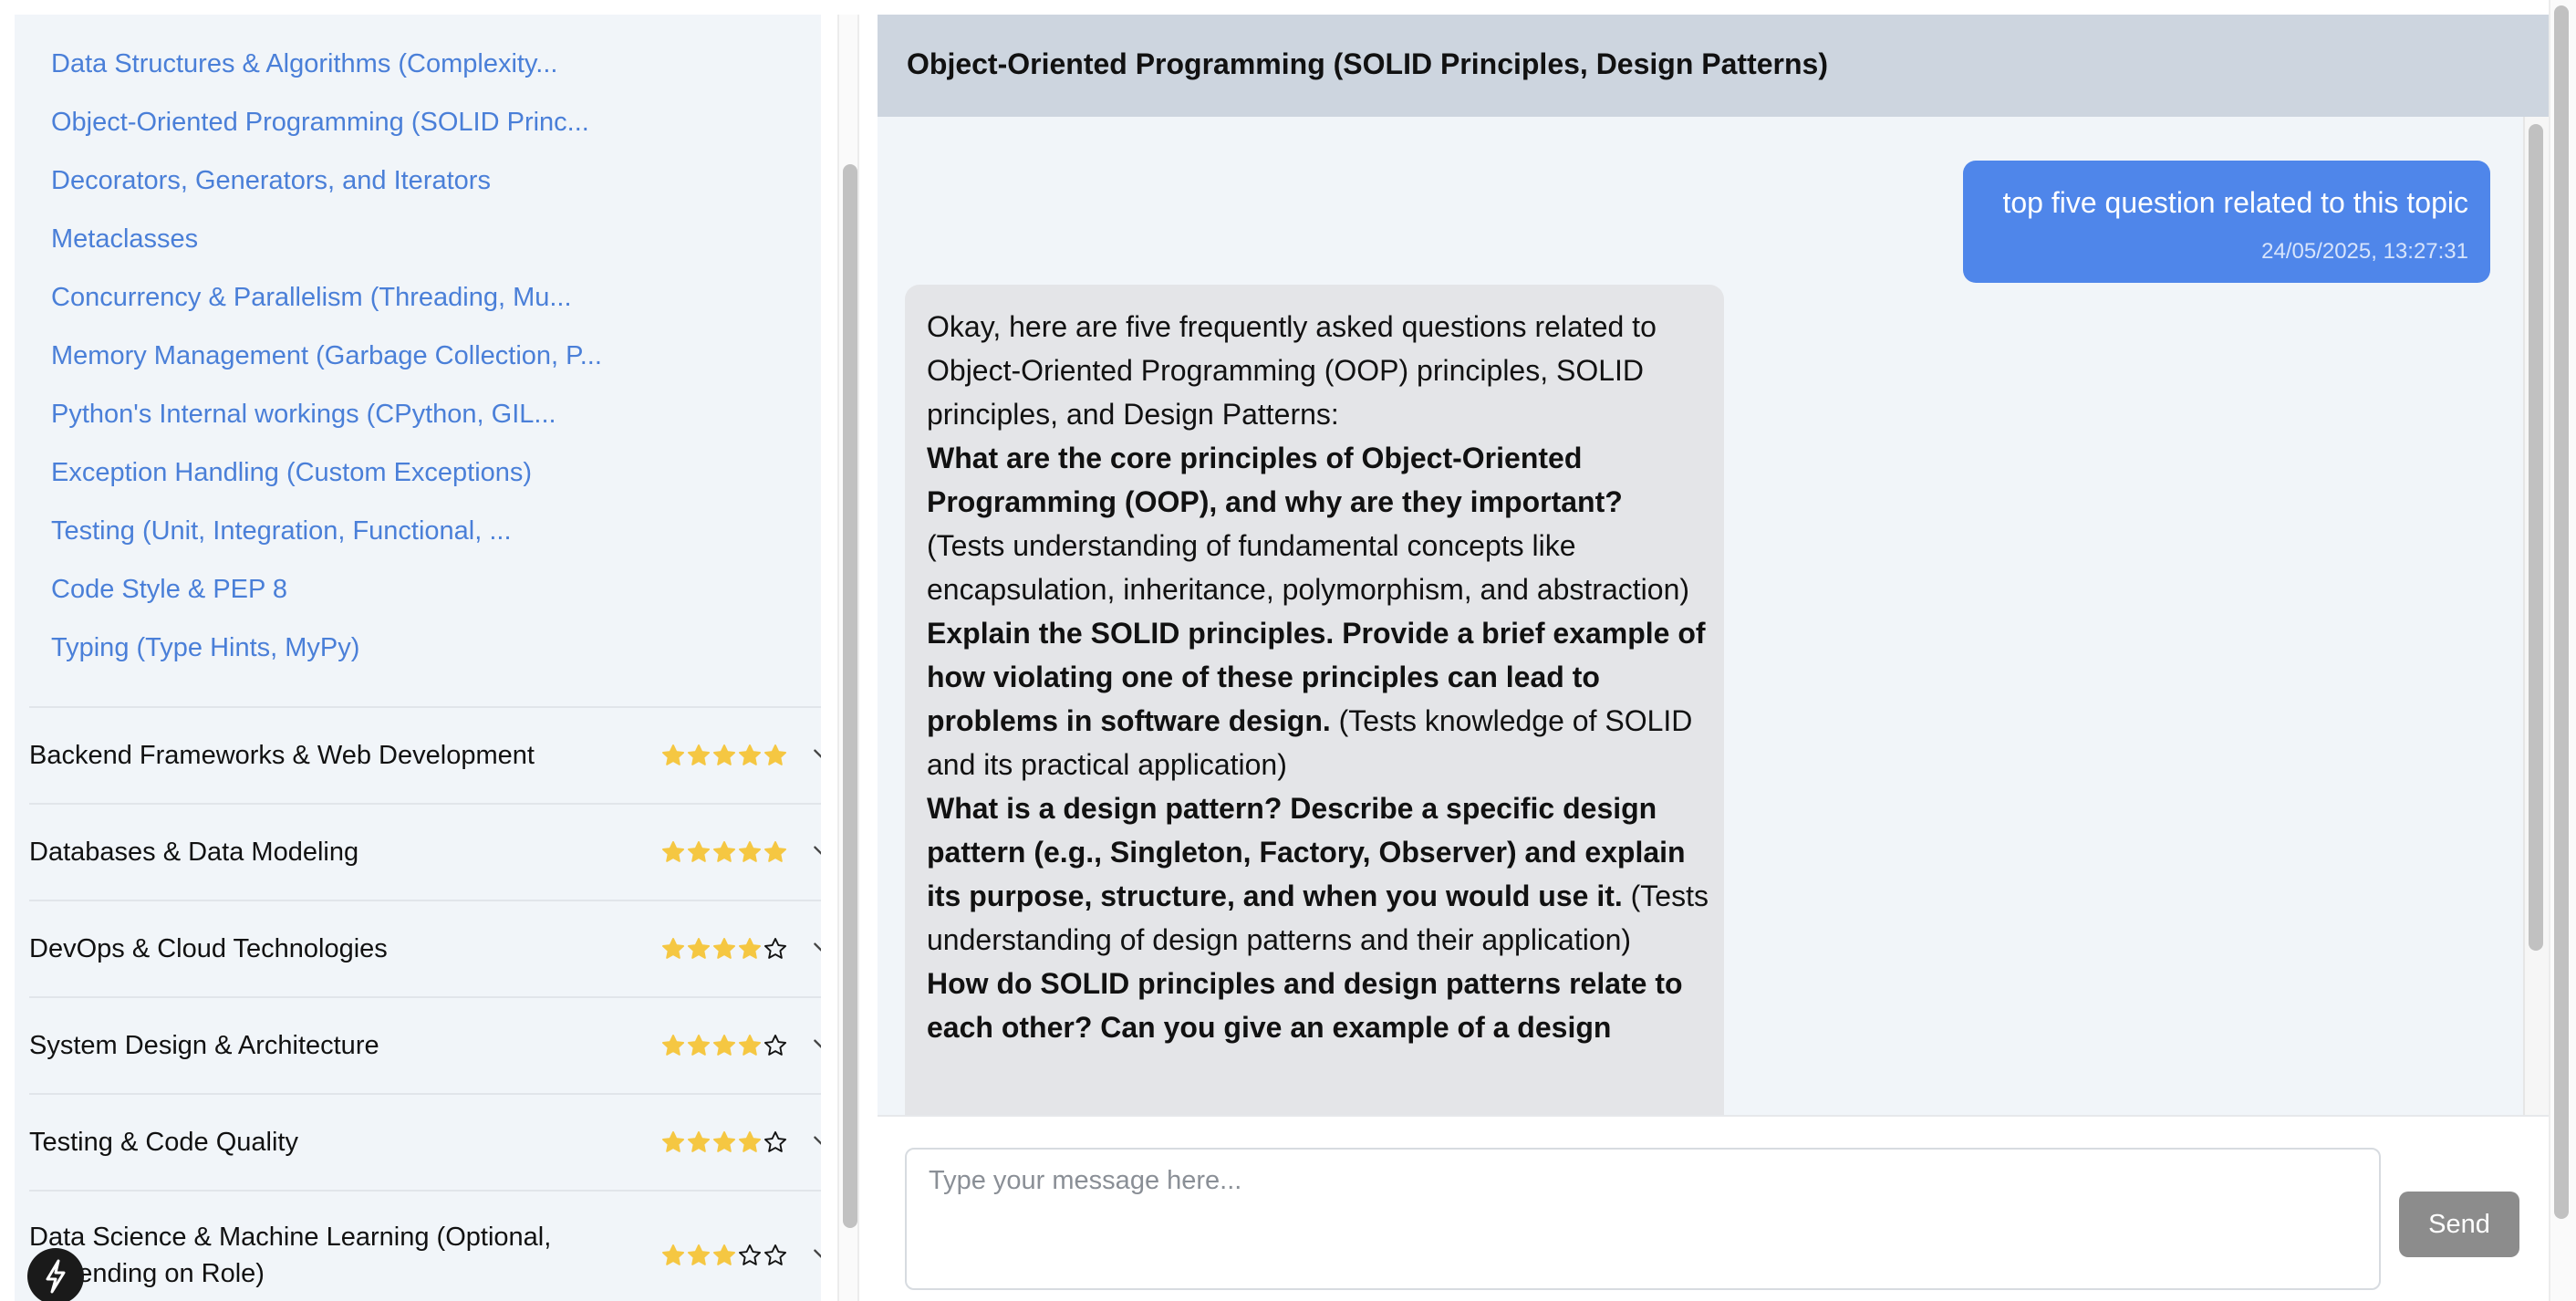  What do you see at coordinates (124, 239) in the screenshot?
I see `subtopic-link: Metaclasses` at bounding box center [124, 239].